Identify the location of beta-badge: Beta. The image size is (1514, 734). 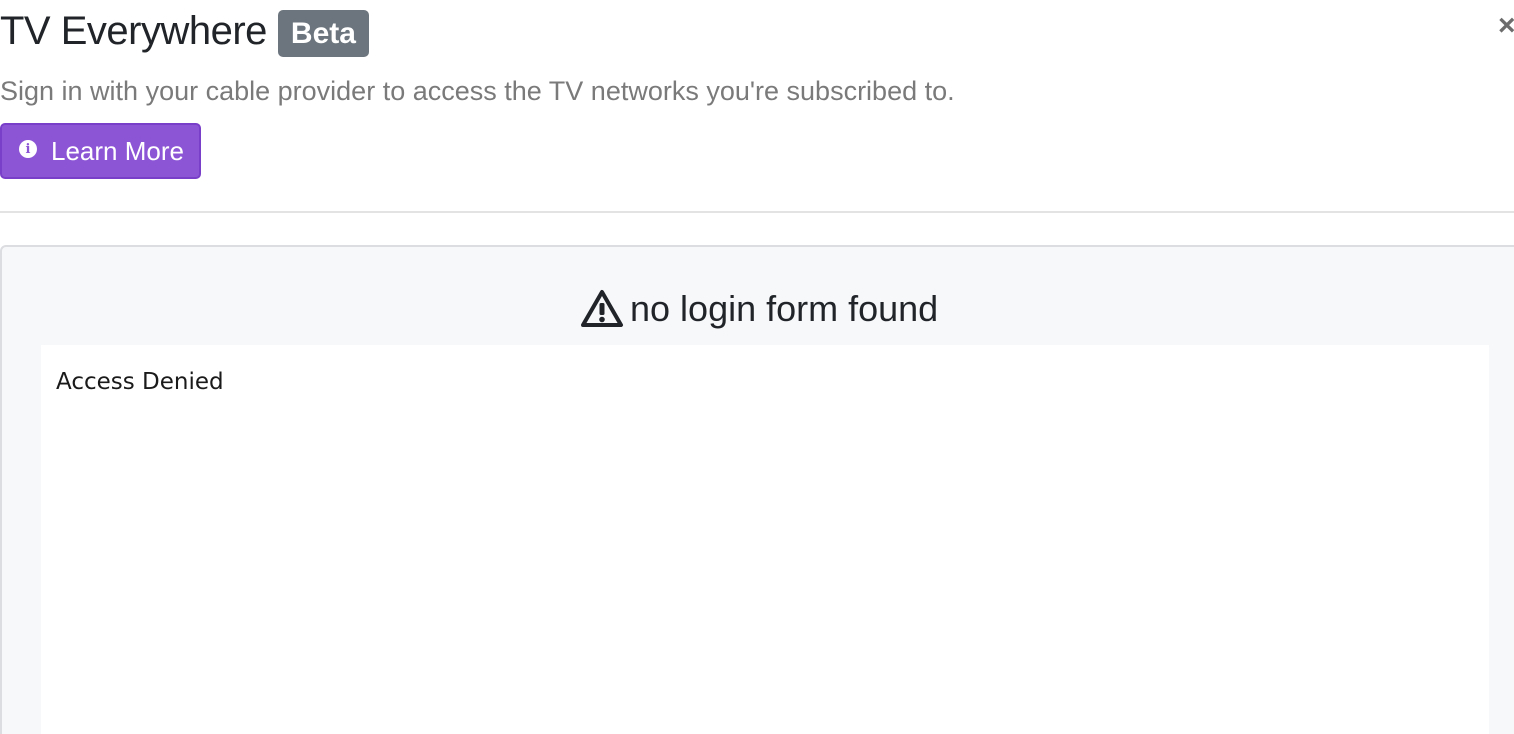
(323, 33).